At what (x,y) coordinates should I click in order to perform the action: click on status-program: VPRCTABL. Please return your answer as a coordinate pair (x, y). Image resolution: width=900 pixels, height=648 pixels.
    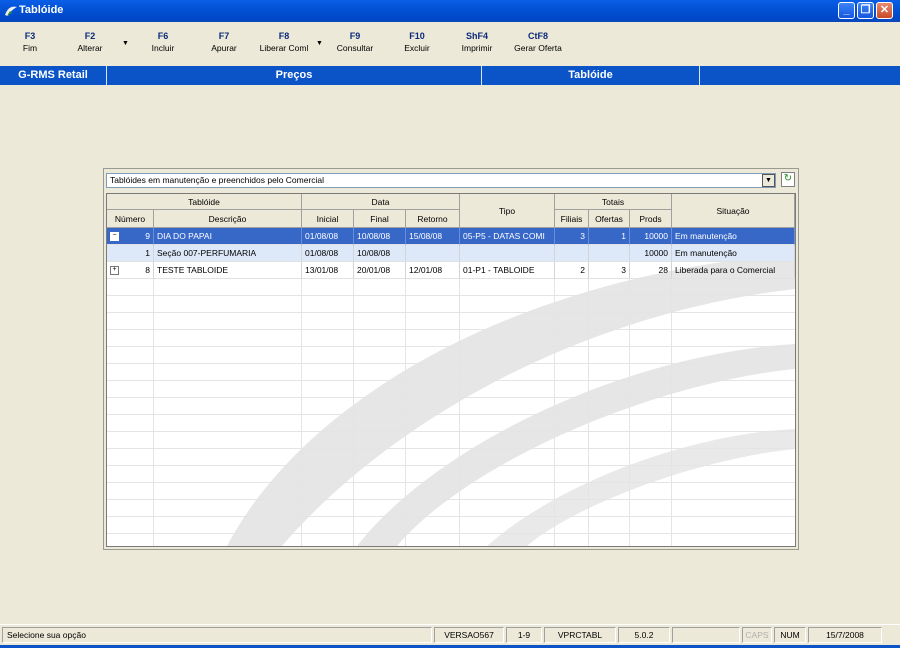
    Looking at the image, I should click on (580, 635).